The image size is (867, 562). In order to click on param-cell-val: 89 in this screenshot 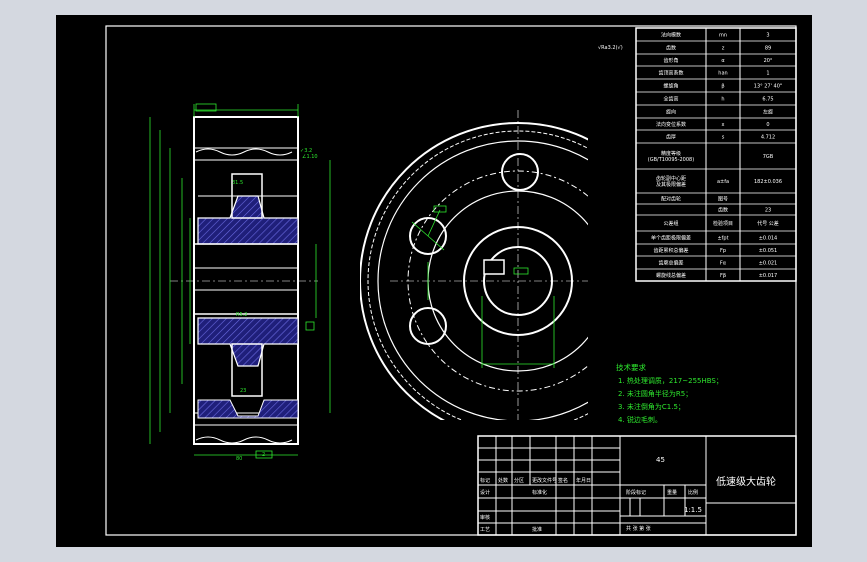, I will do `click(768, 49)`.